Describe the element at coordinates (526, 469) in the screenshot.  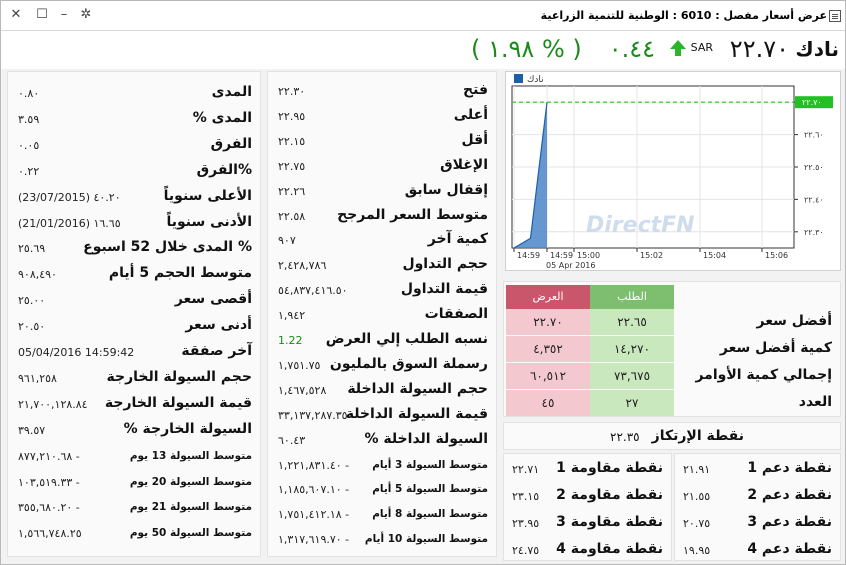
I see `resistance-value: ٢٢.٧١` at that location.